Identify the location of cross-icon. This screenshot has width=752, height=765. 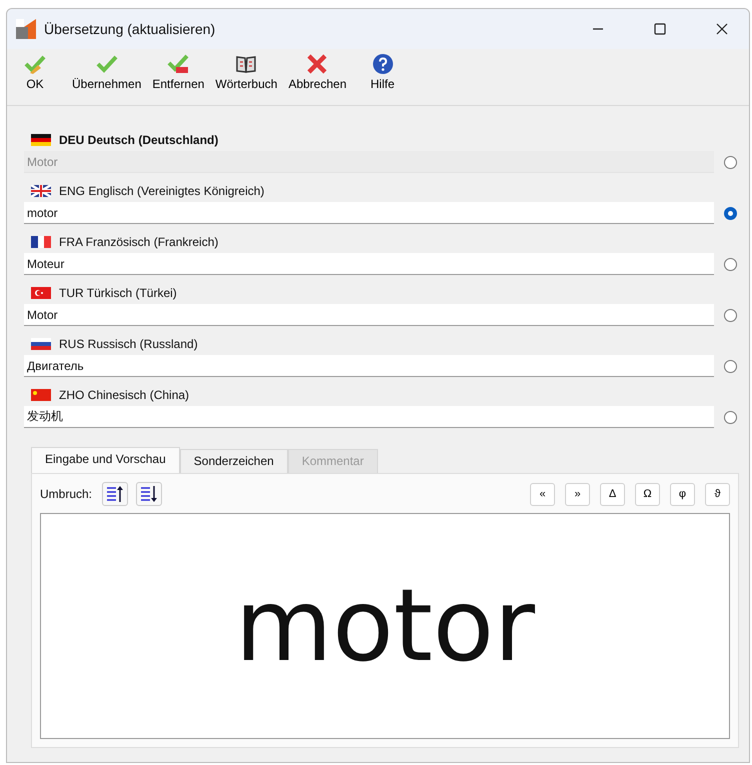
(317, 64).